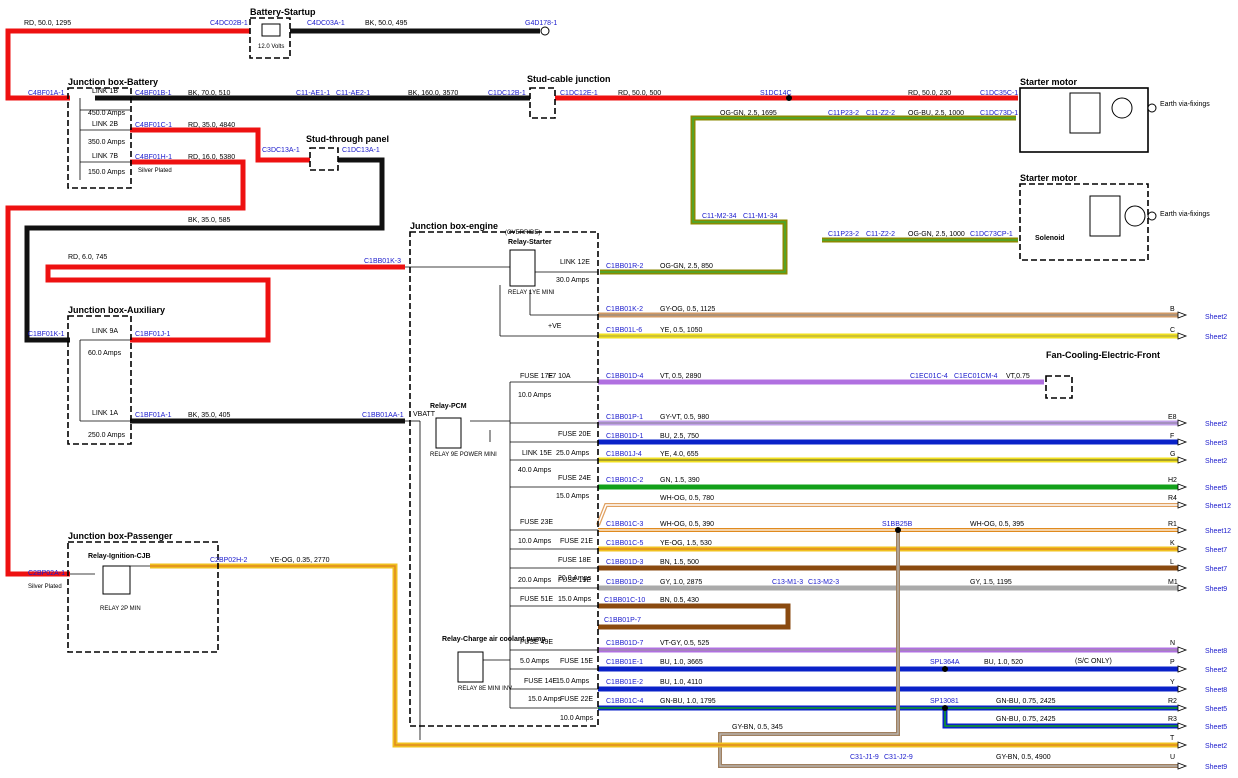 The height and width of the screenshot is (778, 1238). What do you see at coordinates (787, 582) in the screenshot?
I see `conn-c13m13: C13-M1-3` at bounding box center [787, 582].